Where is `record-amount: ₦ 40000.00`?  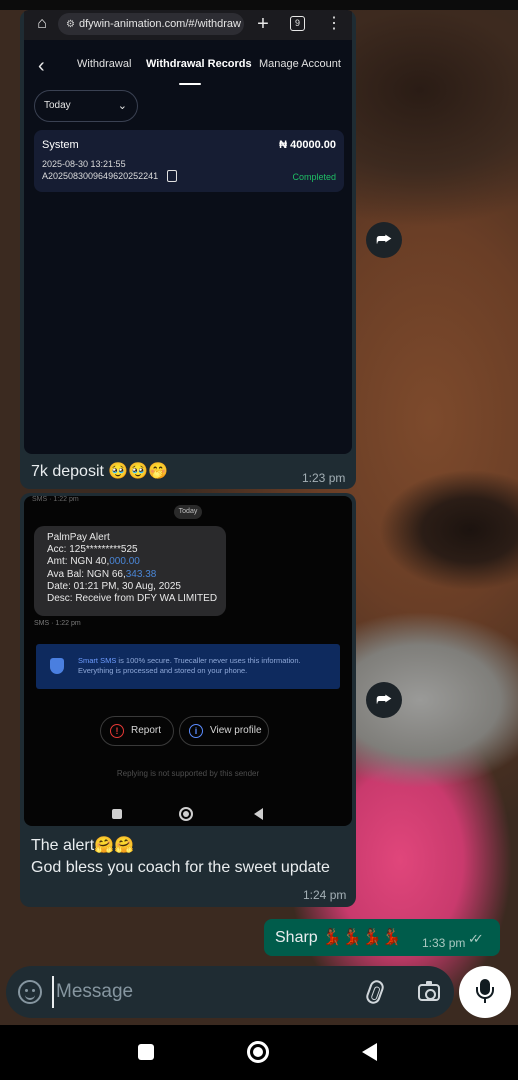 record-amount: ₦ 40000.00 is located at coordinates (307, 145).